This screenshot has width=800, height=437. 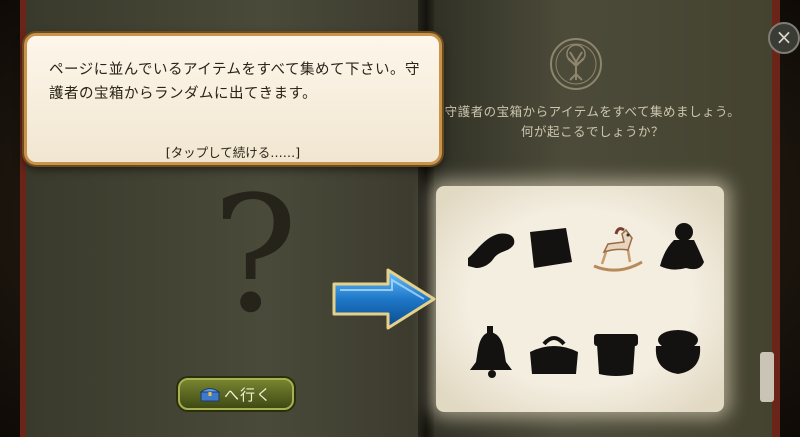 I want to click on collection-hint-text: 守護者の宝箱からアイテムをすべて集めましょう。何が起こるでしょうか？, so click(x=592, y=121).